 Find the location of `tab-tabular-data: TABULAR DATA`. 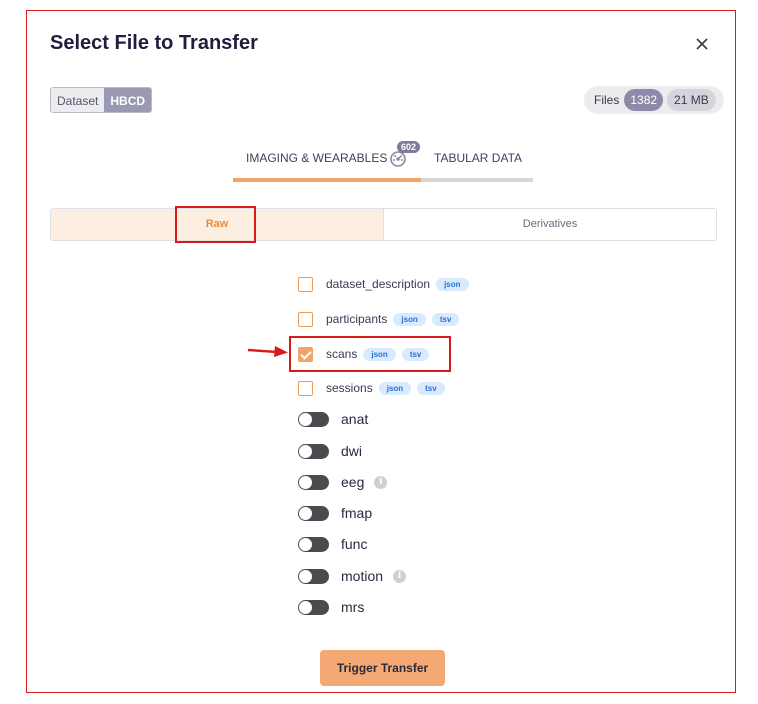

tab-tabular-data: TABULAR DATA is located at coordinates (478, 158).